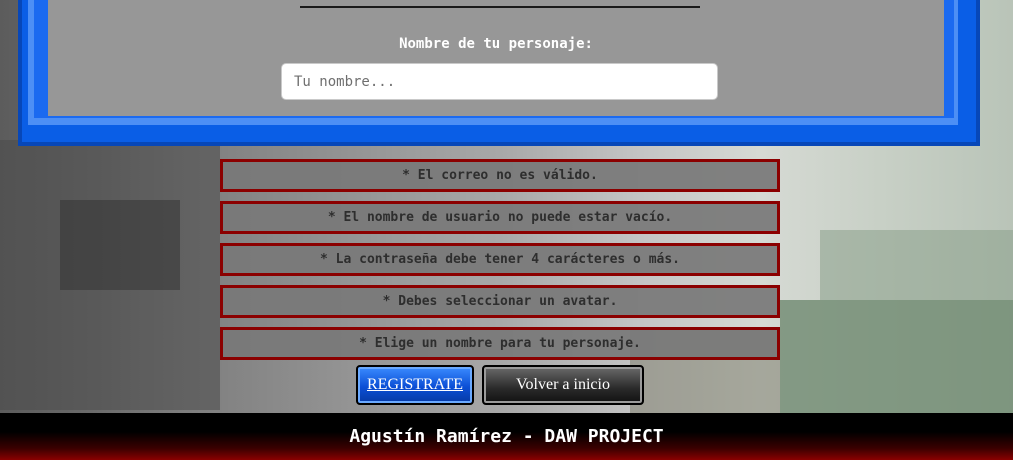  What do you see at coordinates (500, 7) in the screenshot?
I see `form-divider` at bounding box center [500, 7].